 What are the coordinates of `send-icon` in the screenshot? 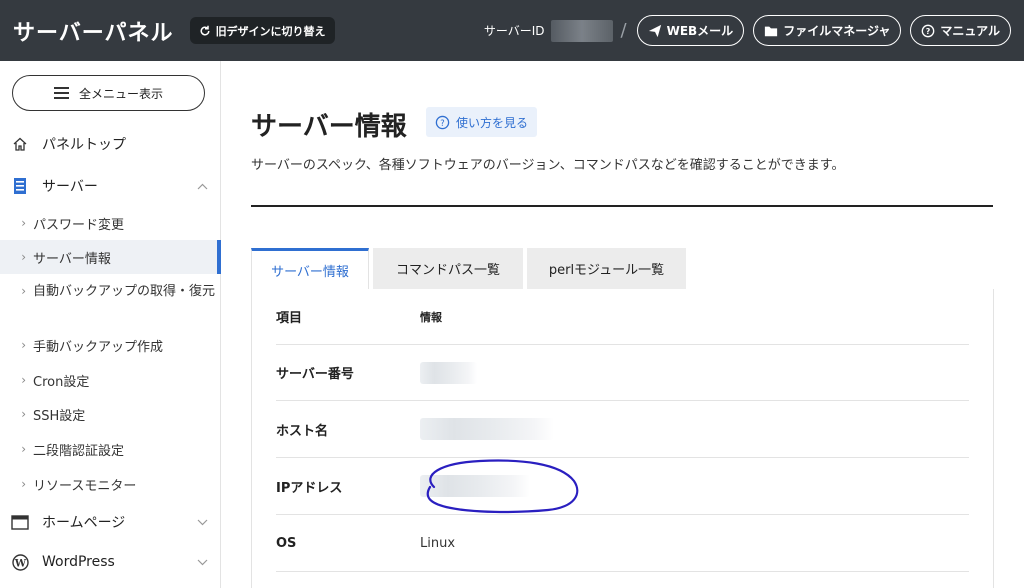 It's located at (654, 30).